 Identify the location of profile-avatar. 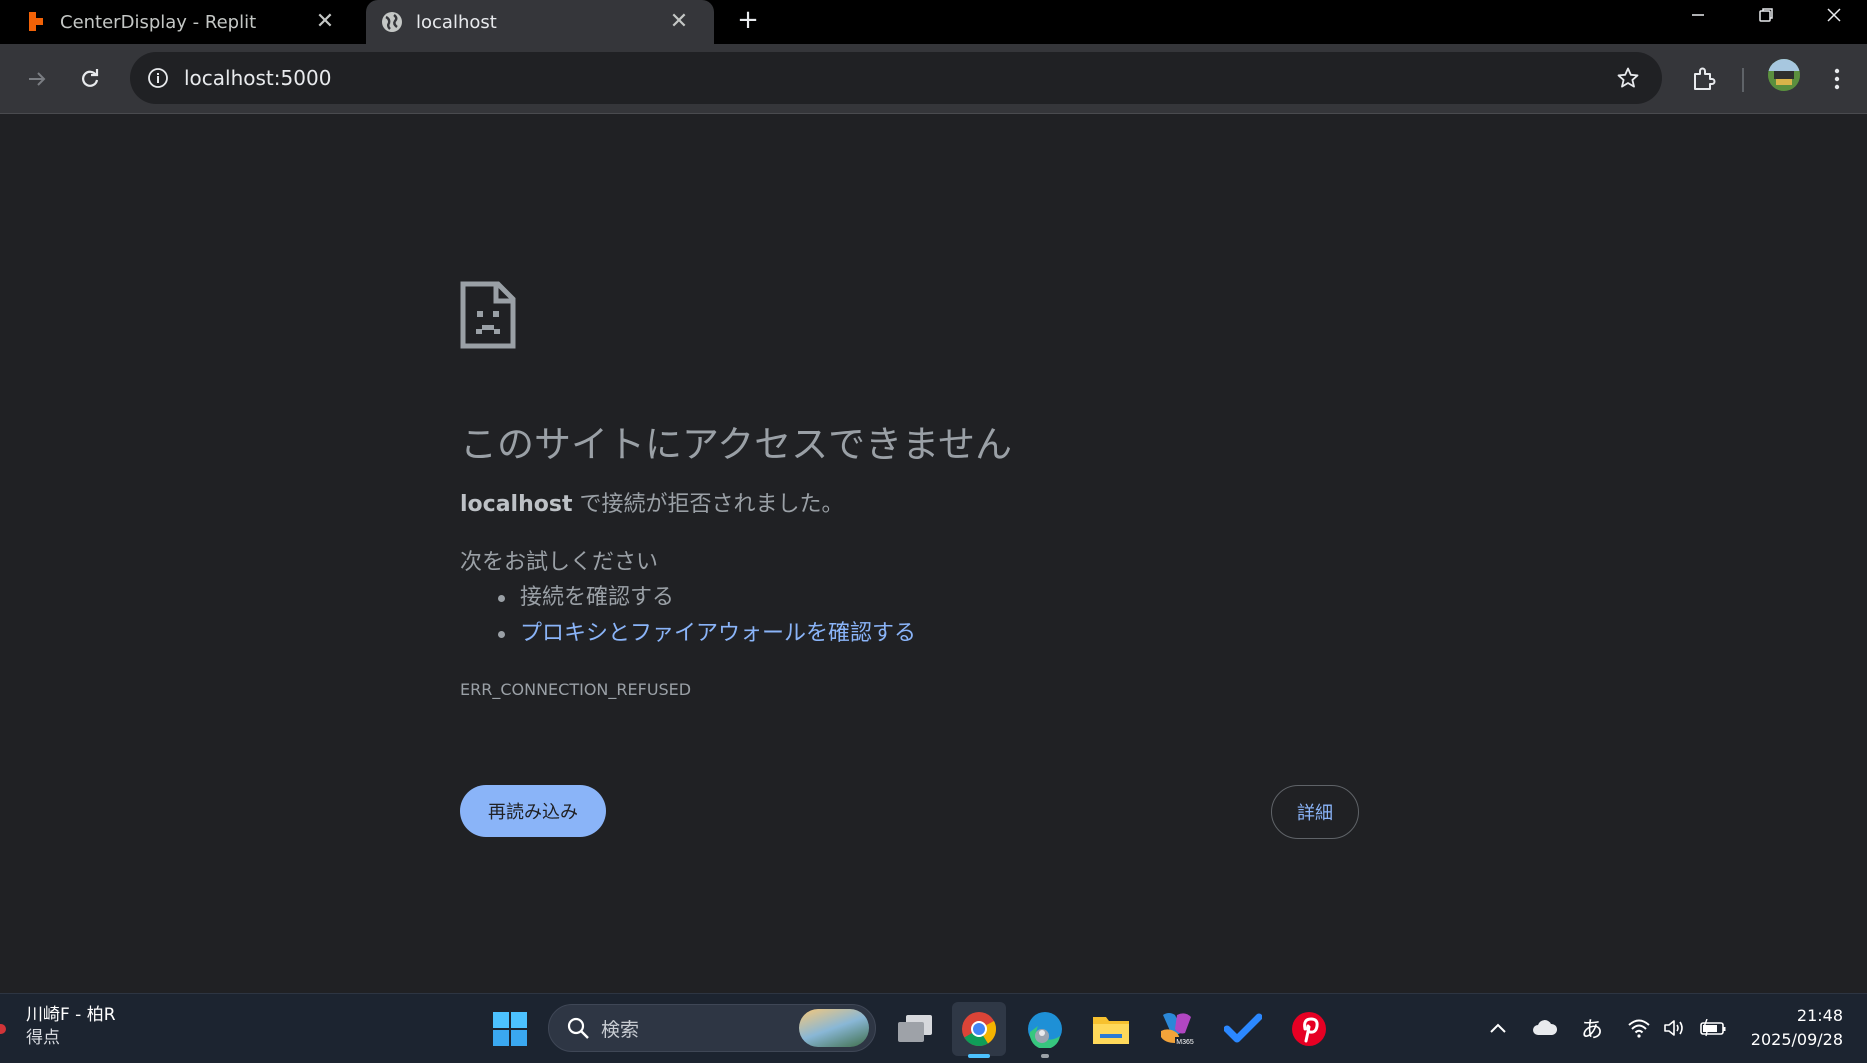
(1784, 75).